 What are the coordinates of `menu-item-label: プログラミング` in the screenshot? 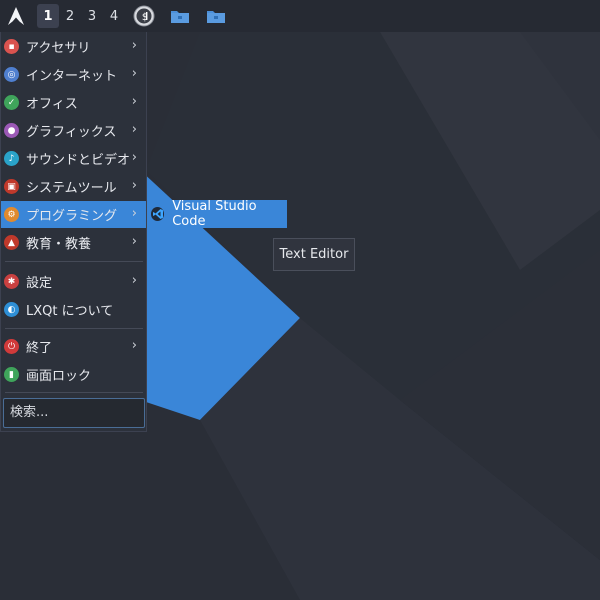 It's located at (72, 216).